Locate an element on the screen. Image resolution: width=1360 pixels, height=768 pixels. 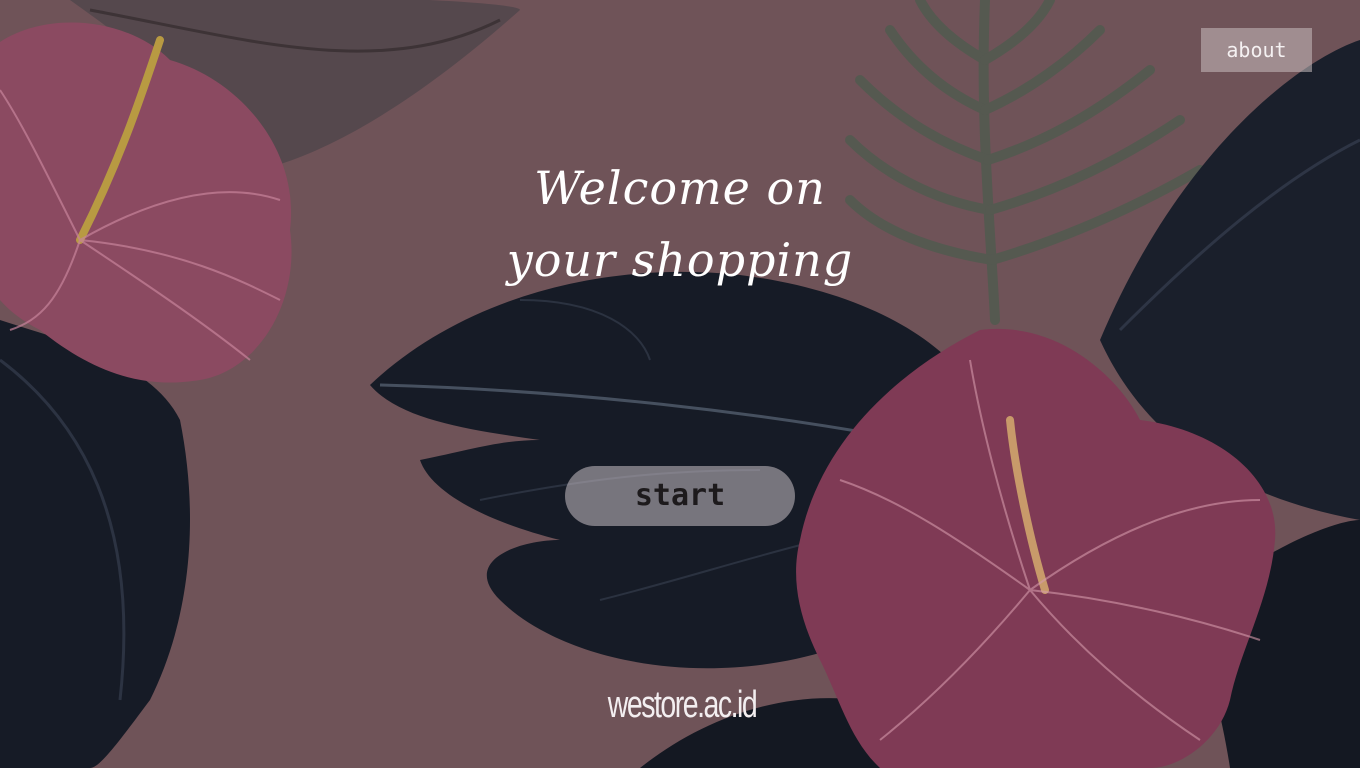
site-domain: westore.ac.id is located at coordinates (682, 705).